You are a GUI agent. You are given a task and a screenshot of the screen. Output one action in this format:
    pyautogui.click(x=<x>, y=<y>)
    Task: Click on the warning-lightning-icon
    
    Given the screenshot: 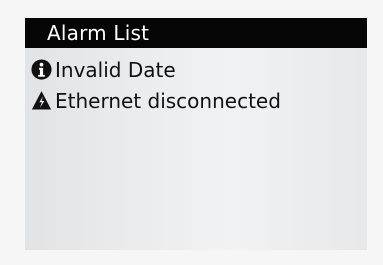 What is the action you would take?
    pyautogui.click(x=41, y=100)
    